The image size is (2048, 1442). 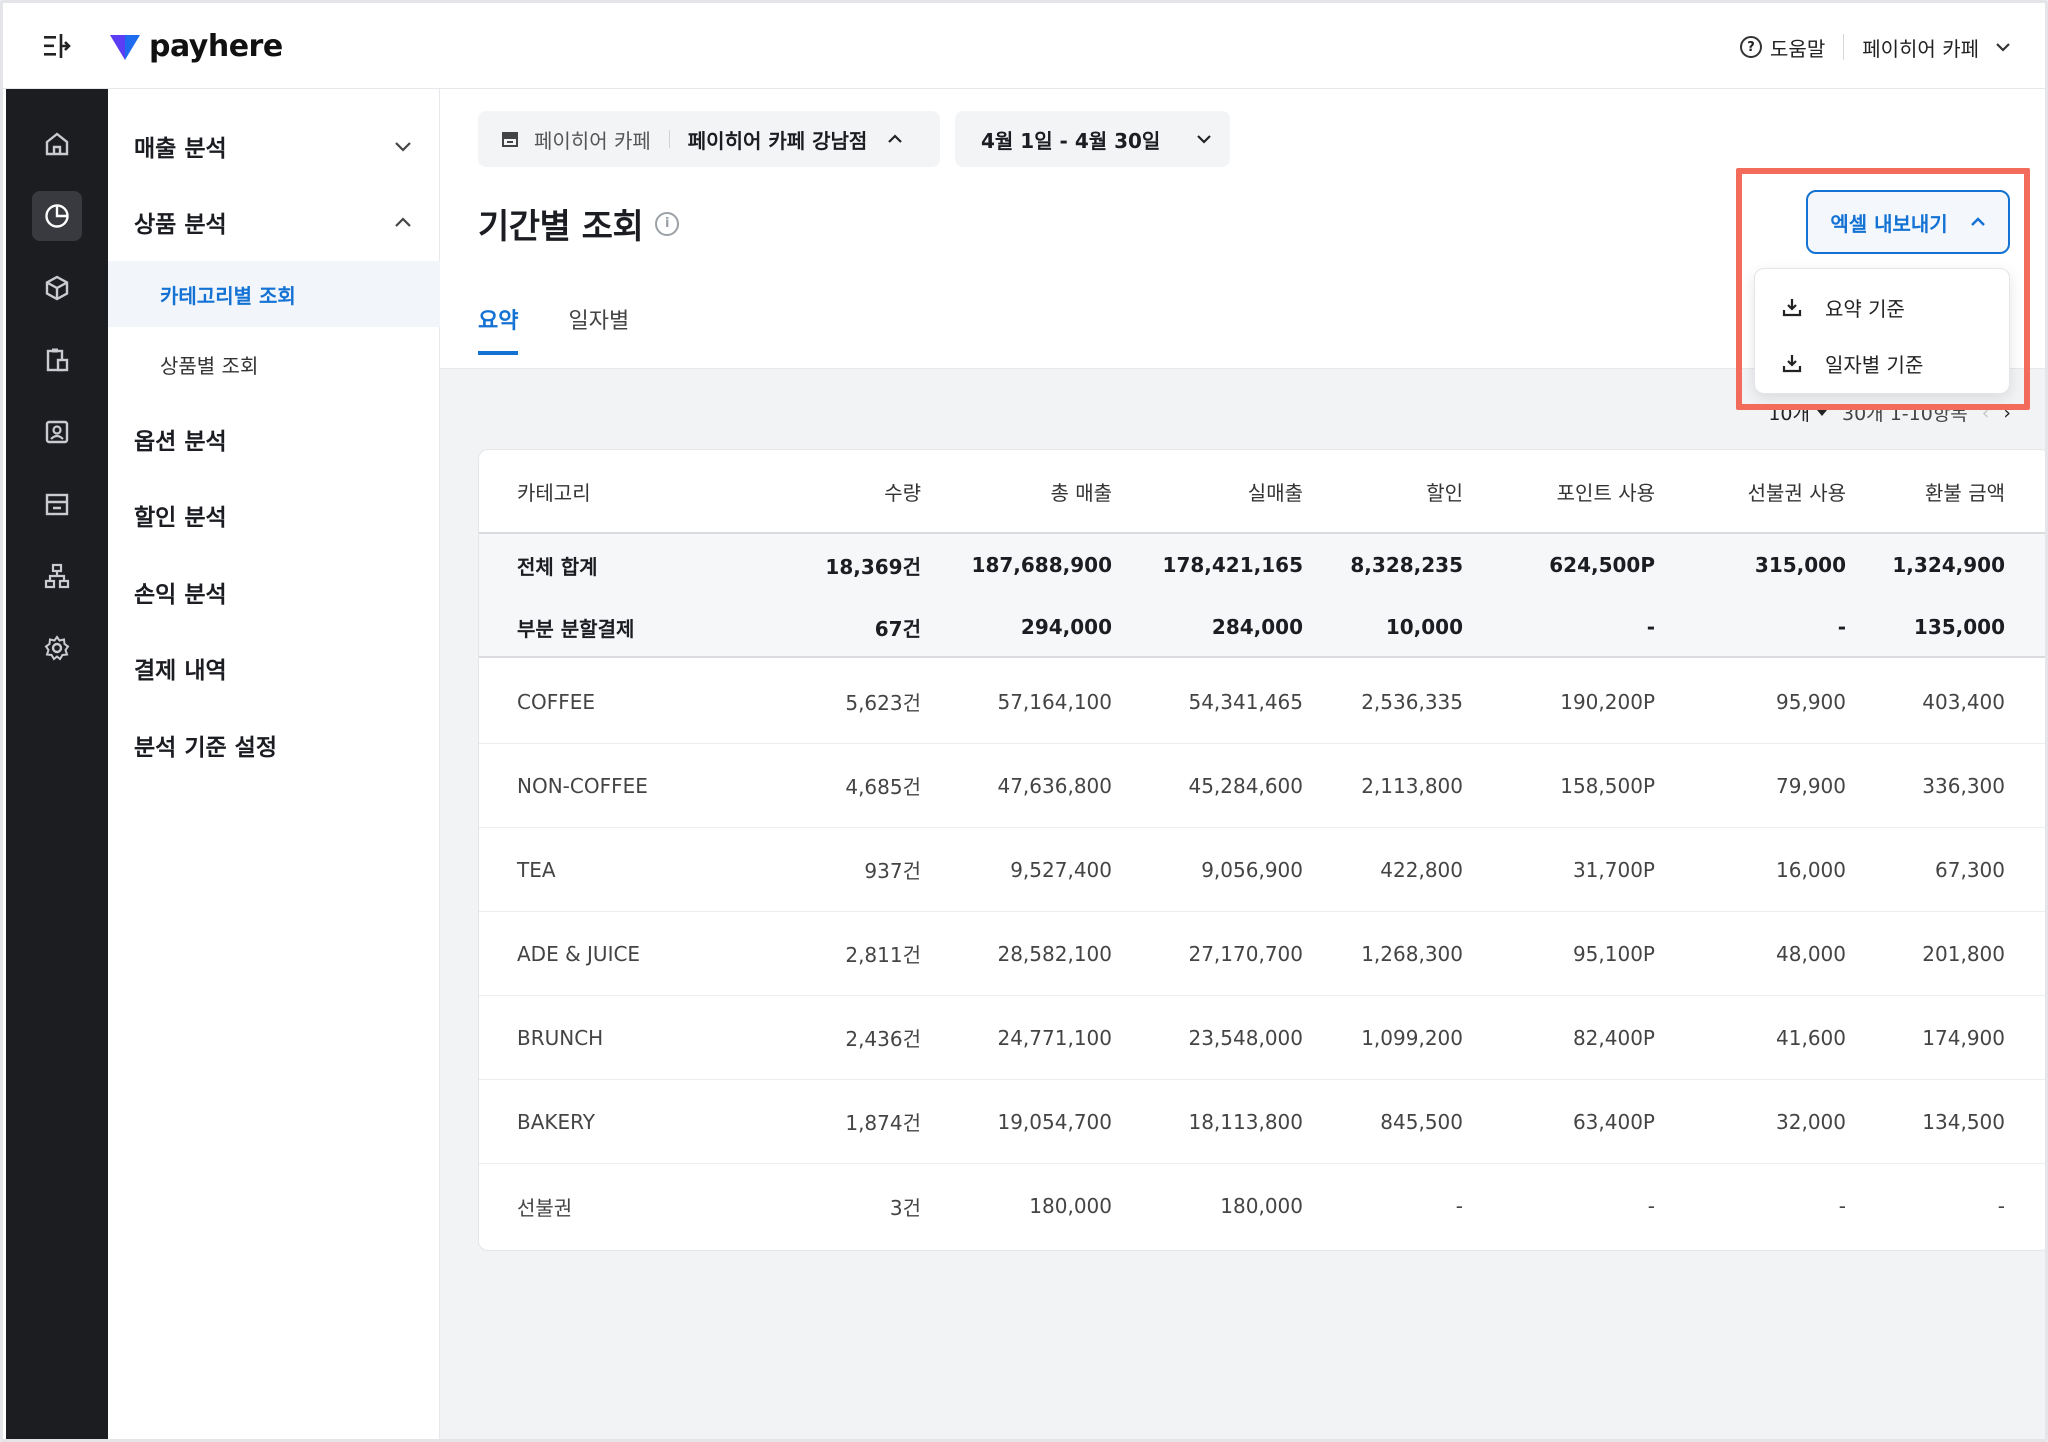 What do you see at coordinates (125, 47) in the screenshot?
I see `payhere-logo-icon` at bounding box center [125, 47].